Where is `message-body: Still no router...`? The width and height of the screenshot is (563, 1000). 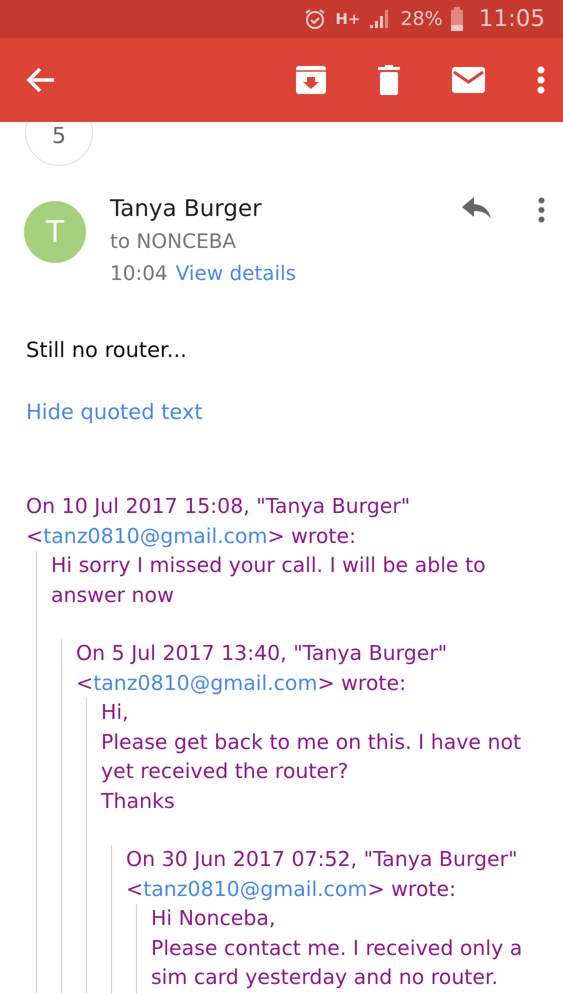 message-body: Still no router... is located at coordinates (107, 350).